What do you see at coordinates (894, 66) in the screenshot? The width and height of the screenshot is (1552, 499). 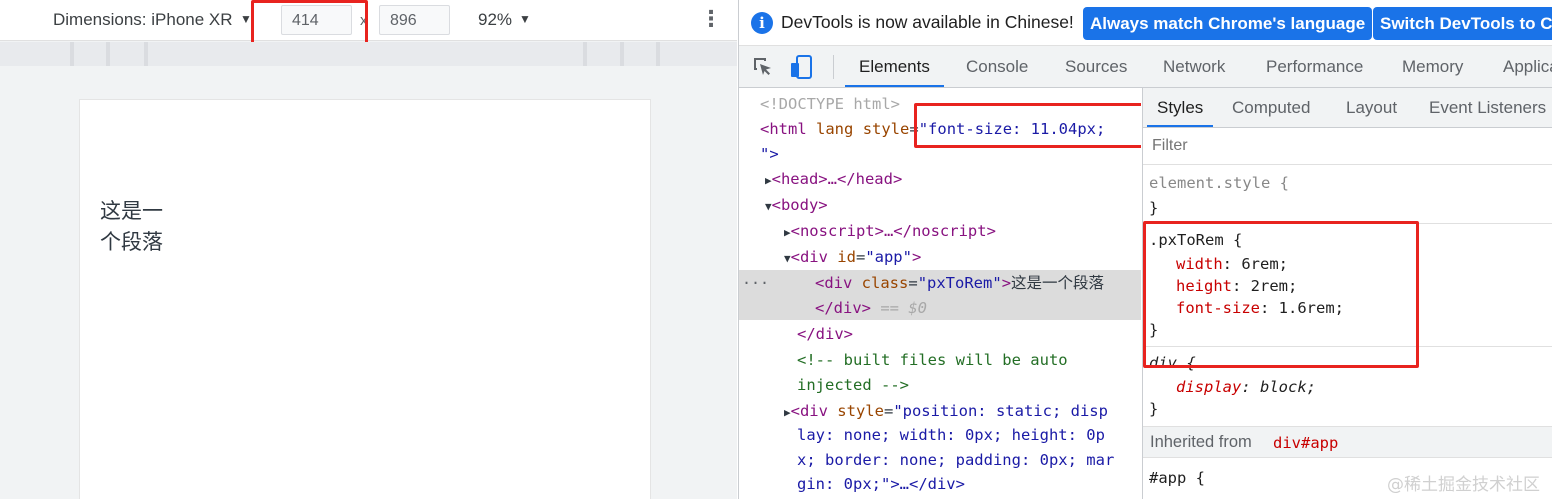 I see `tab-elements: Elements` at bounding box center [894, 66].